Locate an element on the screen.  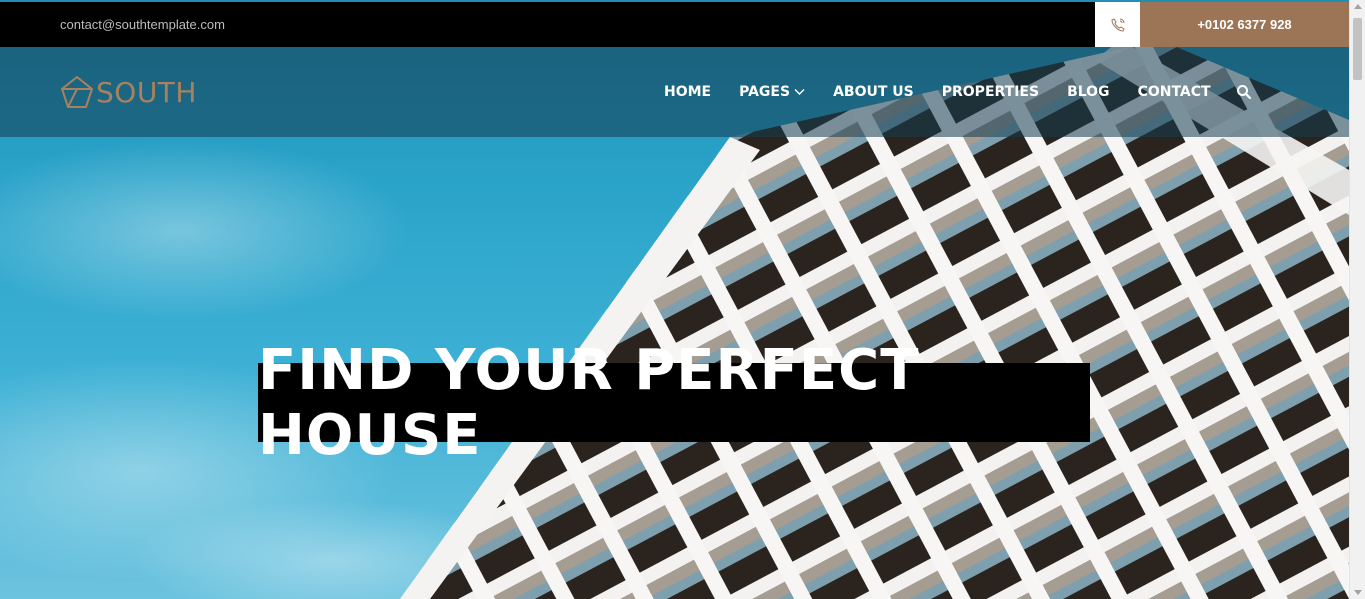
brand-logo: SOUTH is located at coordinates (128, 92).